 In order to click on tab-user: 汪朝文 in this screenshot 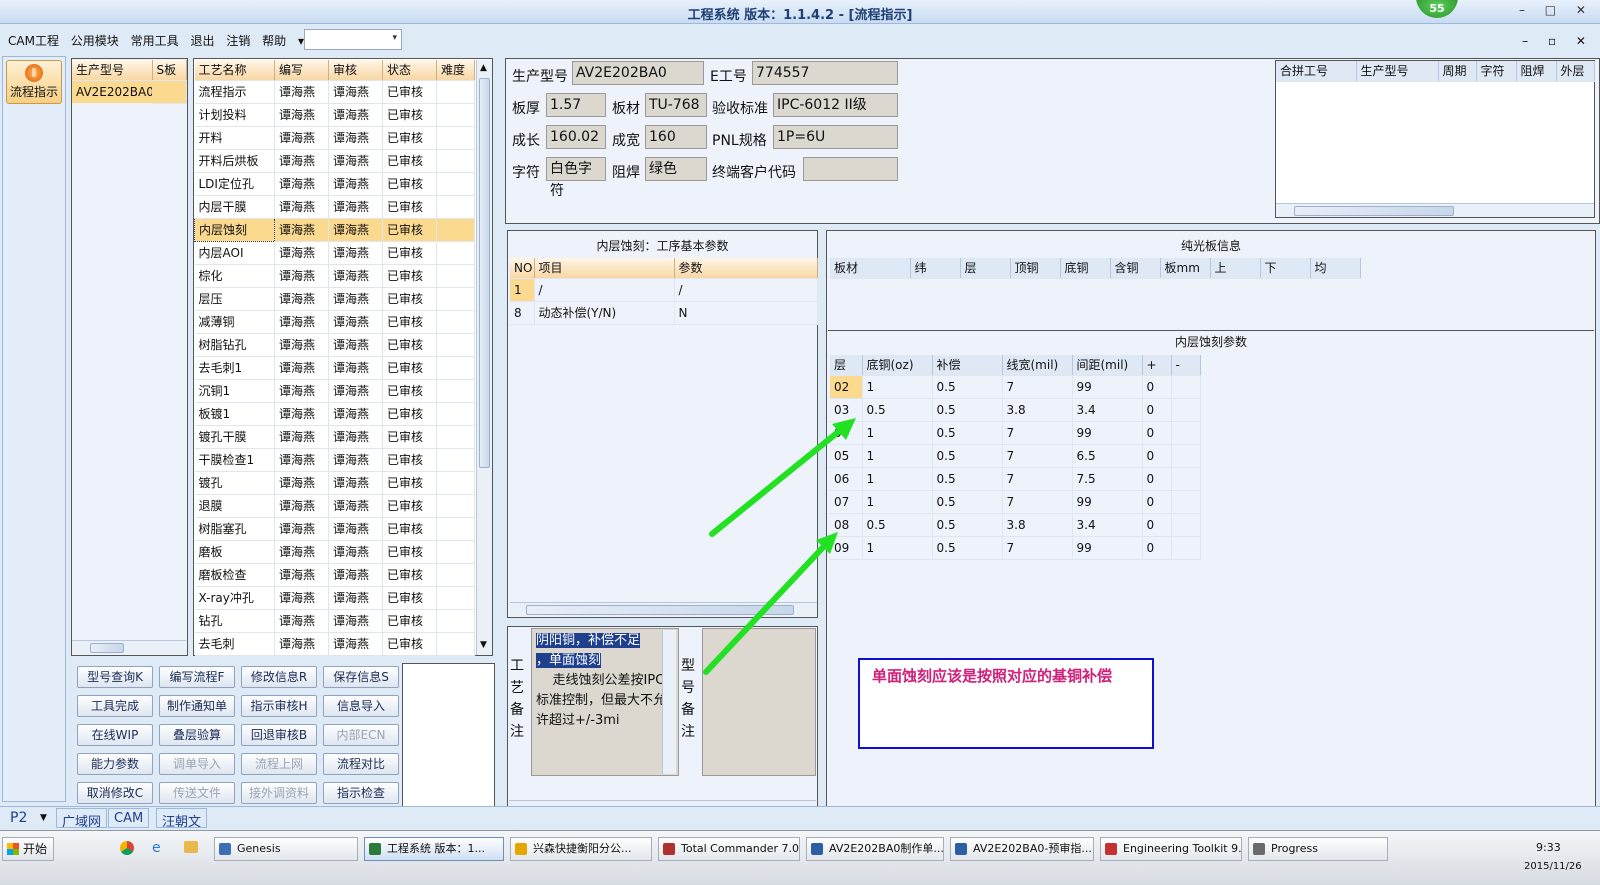, I will do `click(182, 819)`.